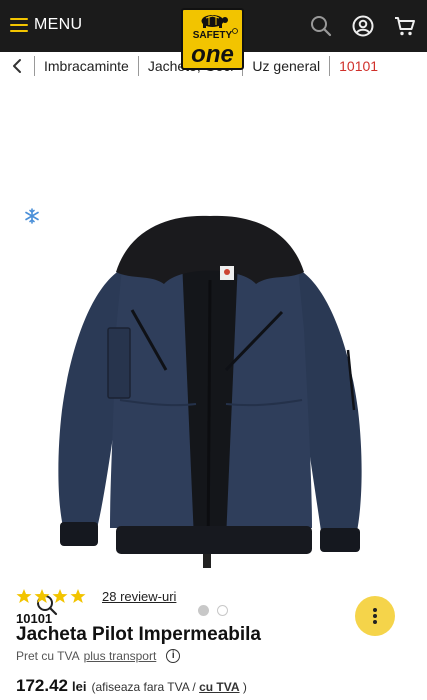  I want to click on price-vat-toggle: (afiseaza fara TVA / cu TVA ), so click(168, 687).